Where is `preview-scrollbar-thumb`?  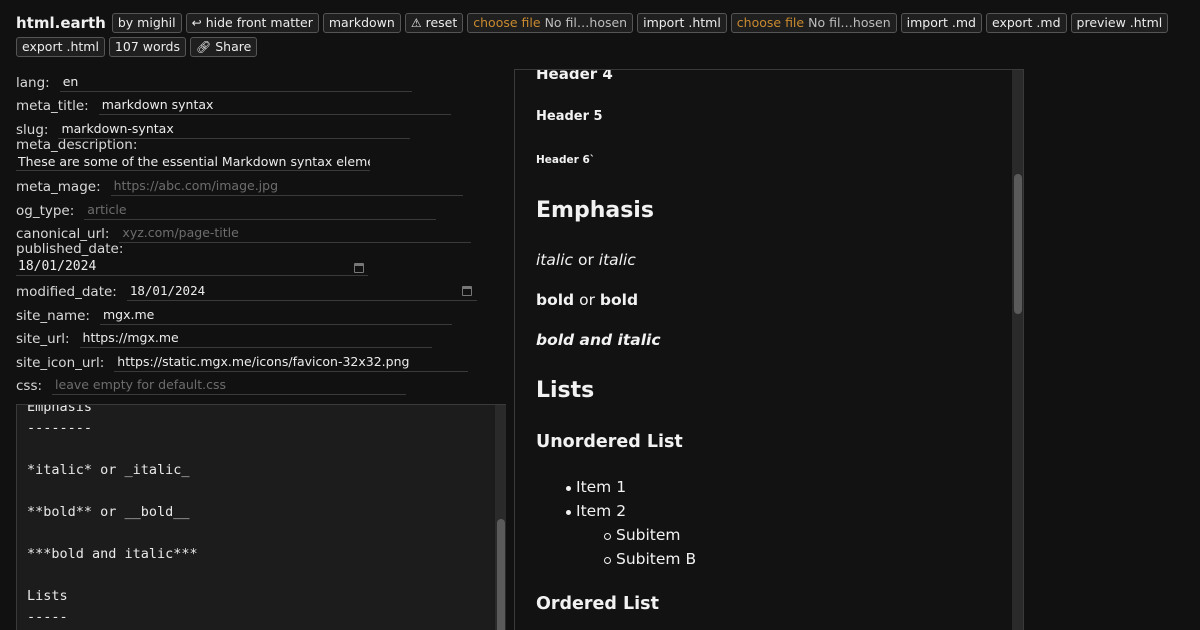
preview-scrollbar-thumb is located at coordinates (1018, 244).